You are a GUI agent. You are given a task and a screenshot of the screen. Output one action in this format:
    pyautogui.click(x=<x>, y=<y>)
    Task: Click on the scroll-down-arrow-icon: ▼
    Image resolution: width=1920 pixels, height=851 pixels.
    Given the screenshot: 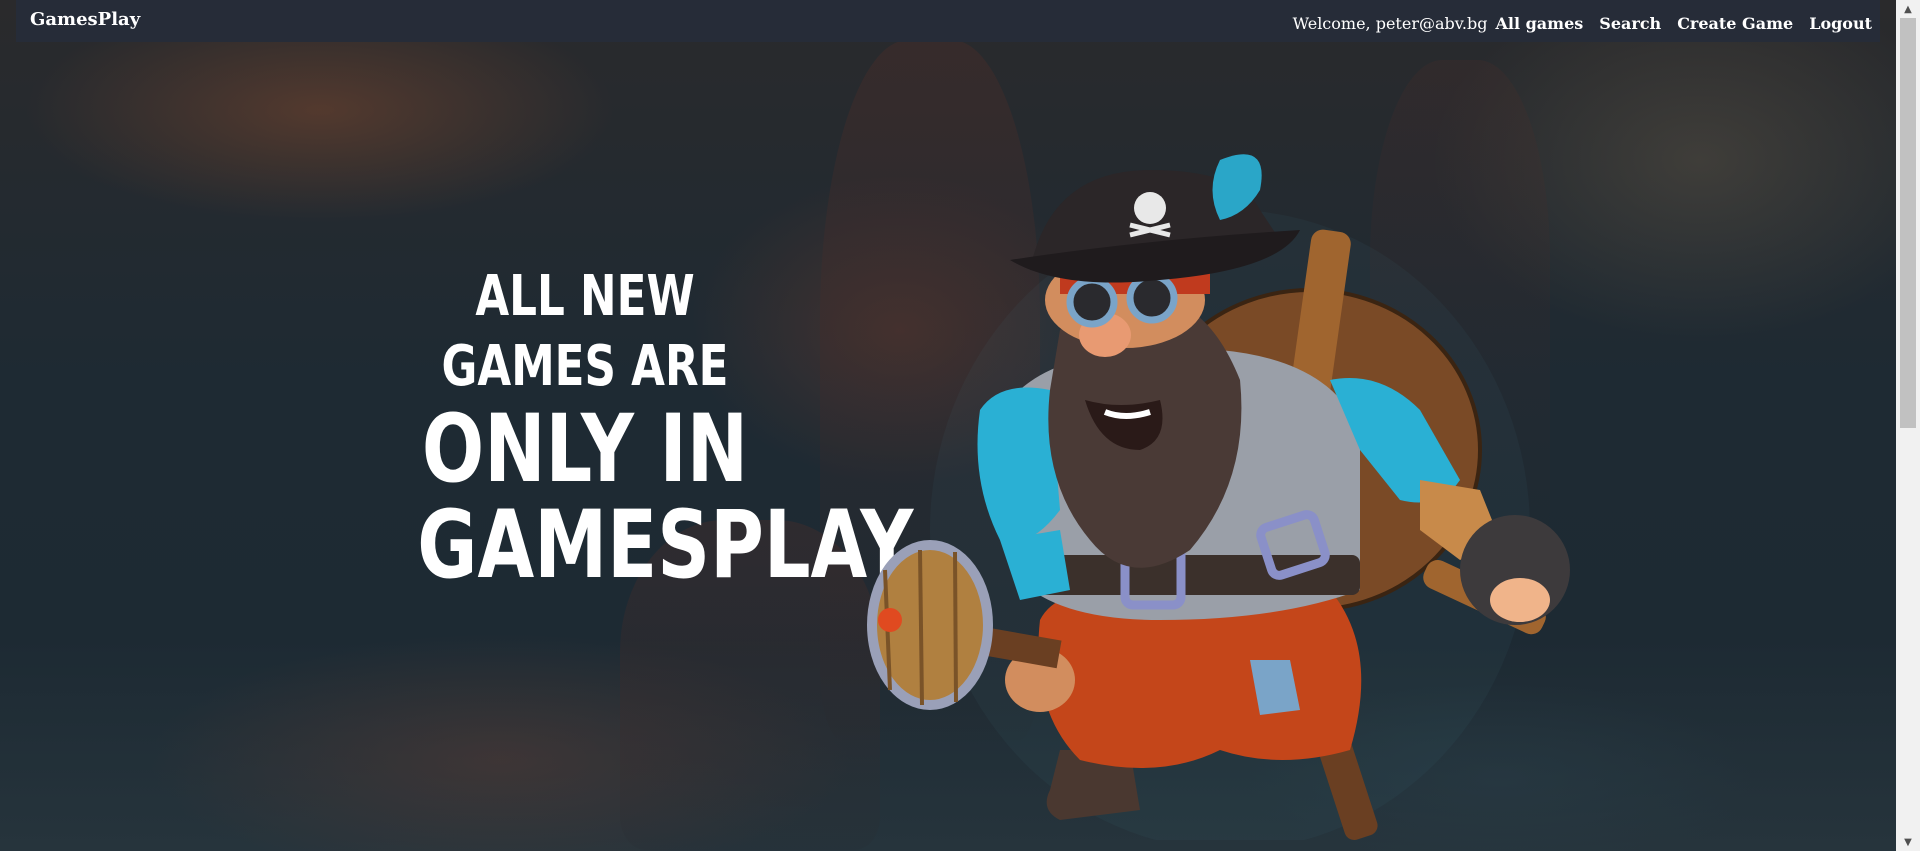 What is the action you would take?
    pyautogui.click(x=1908, y=842)
    